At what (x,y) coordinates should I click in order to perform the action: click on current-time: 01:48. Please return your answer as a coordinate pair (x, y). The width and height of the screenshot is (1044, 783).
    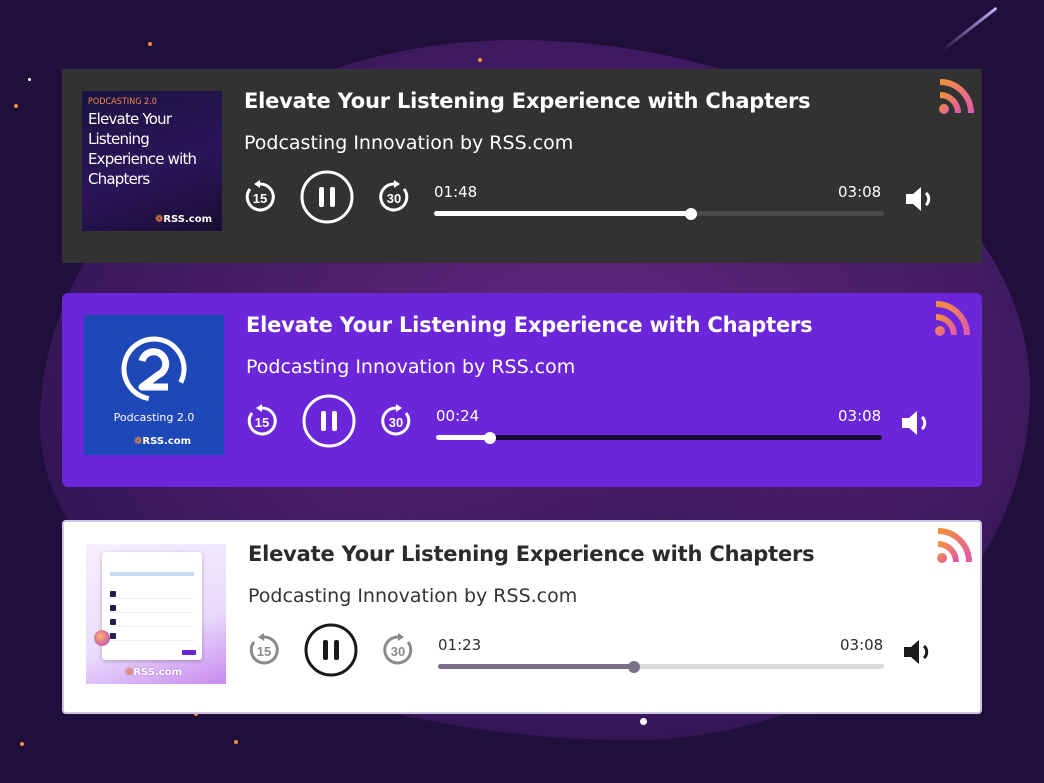
    Looking at the image, I should click on (456, 192).